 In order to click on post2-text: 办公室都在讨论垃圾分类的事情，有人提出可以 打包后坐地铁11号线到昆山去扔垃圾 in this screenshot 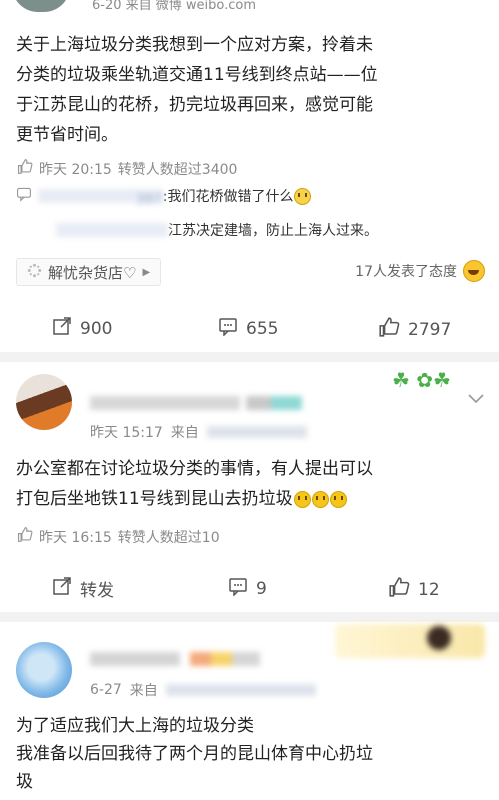, I will do `click(194, 484)`.